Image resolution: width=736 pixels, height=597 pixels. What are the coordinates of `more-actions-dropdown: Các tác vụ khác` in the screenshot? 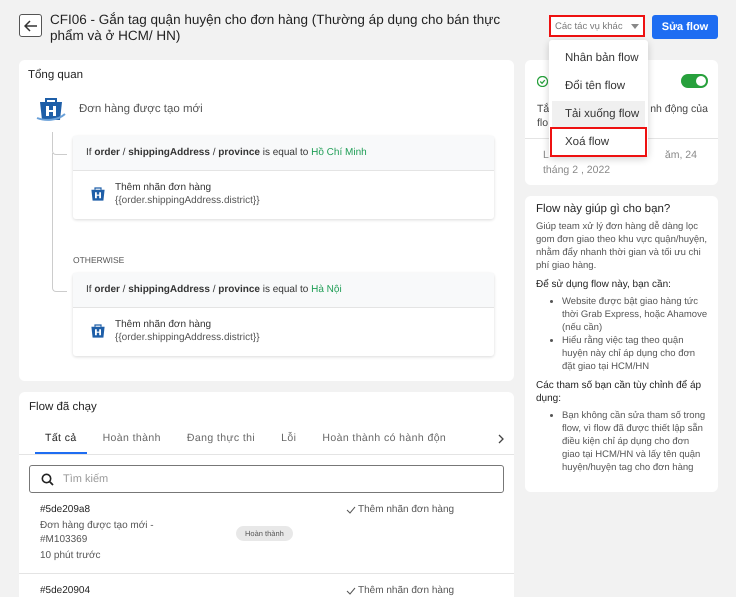 It's located at (597, 26).